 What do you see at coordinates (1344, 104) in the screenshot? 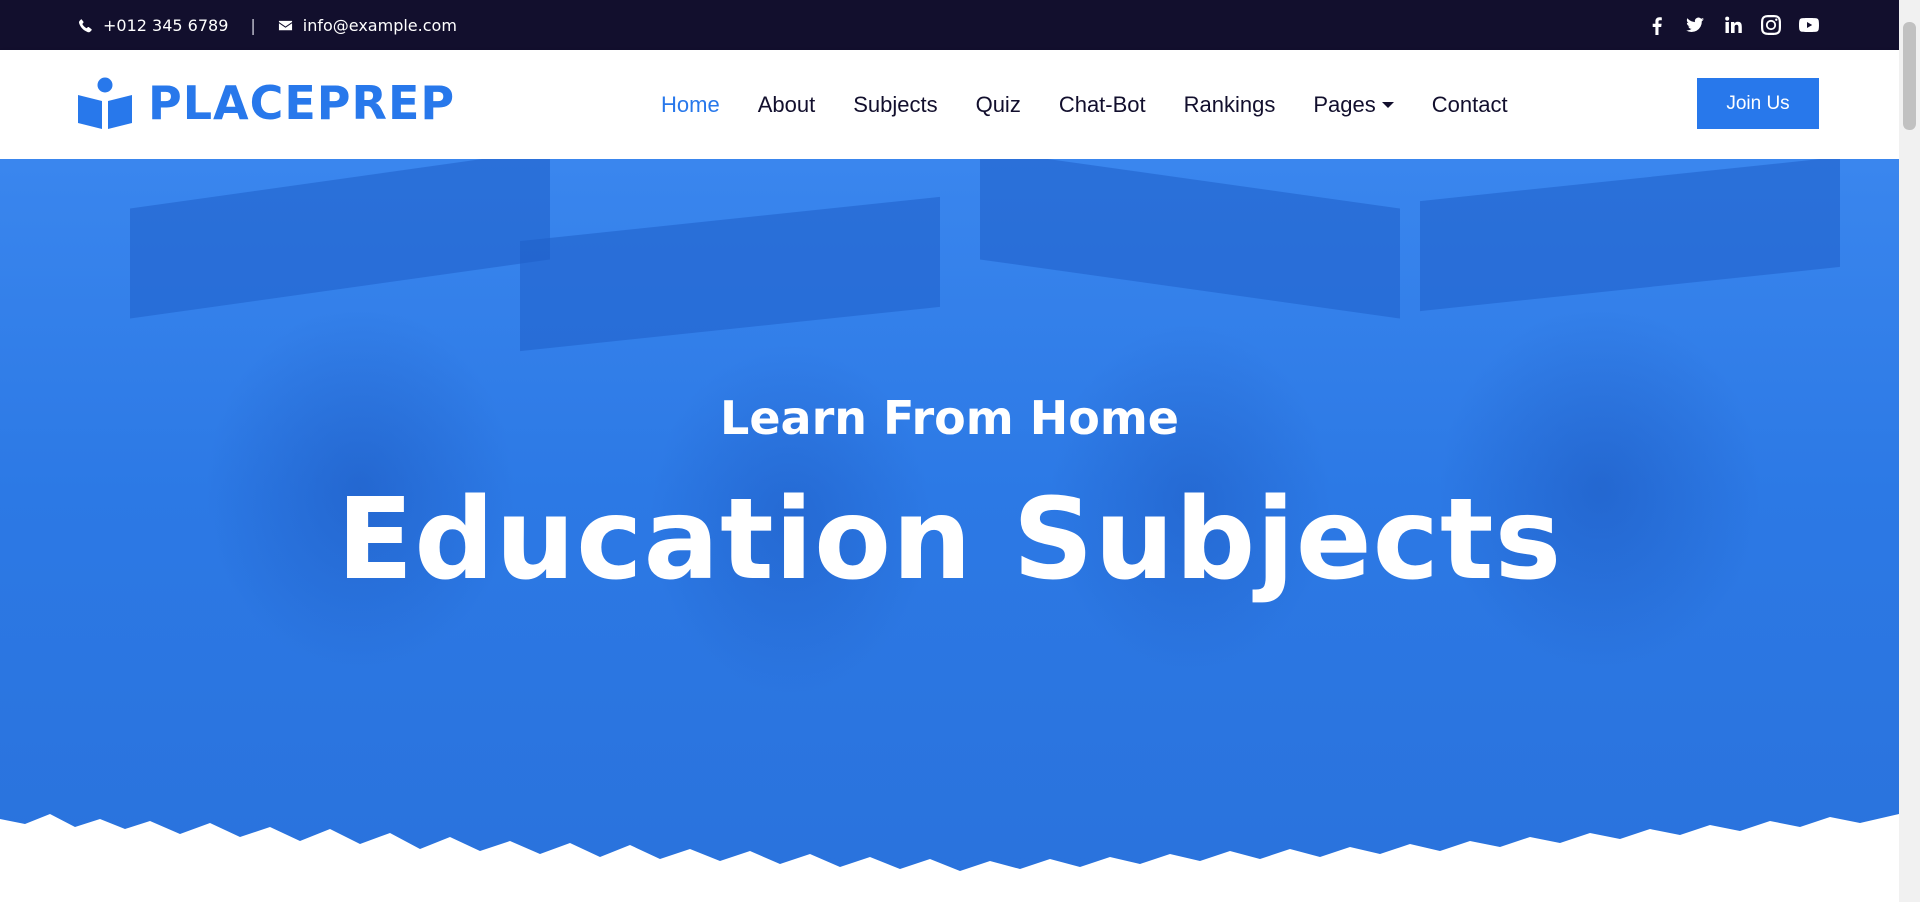
I see `nav-item-pages-label: Pages` at bounding box center [1344, 104].